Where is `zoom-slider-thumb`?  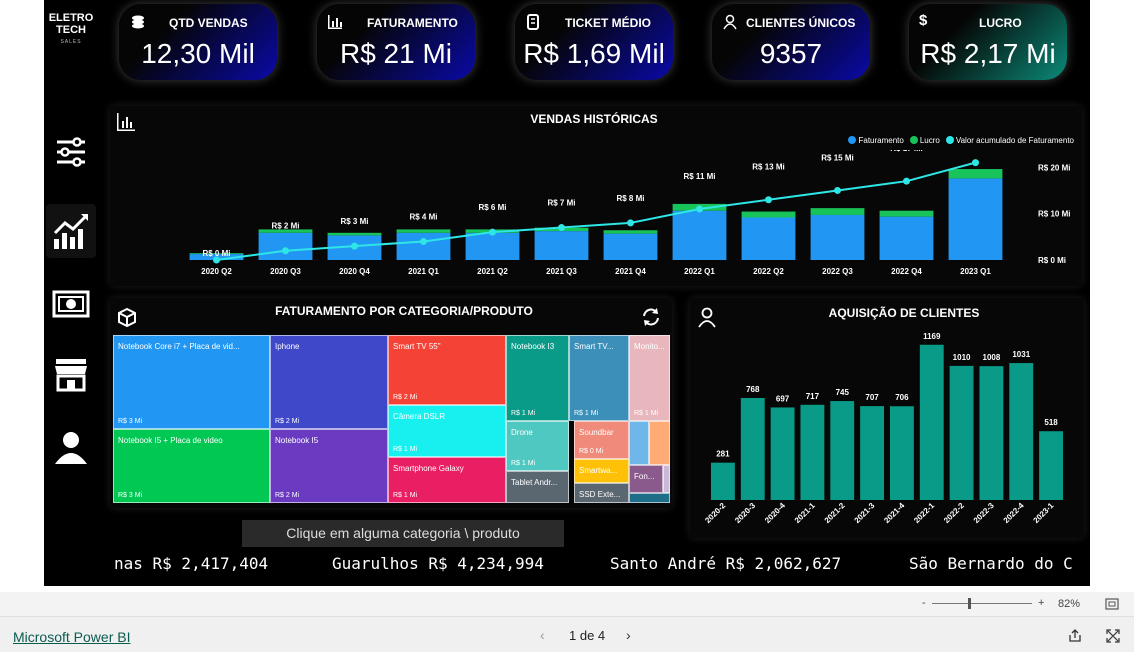
zoom-slider-thumb is located at coordinates (969, 603).